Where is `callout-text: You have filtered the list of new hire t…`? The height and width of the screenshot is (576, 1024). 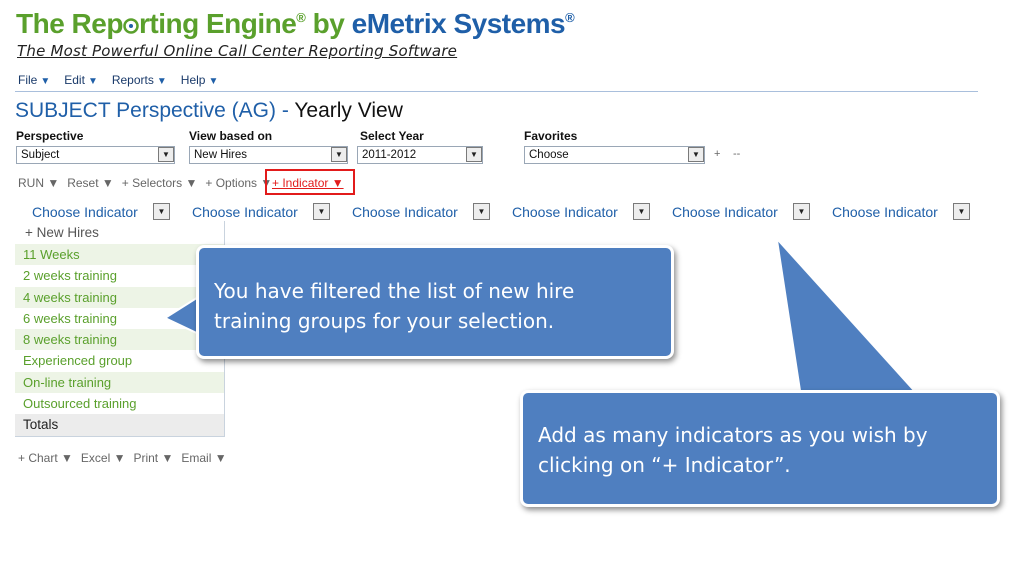
callout-text: You have filtered the list of new hire t… is located at coordinates (394, 306).